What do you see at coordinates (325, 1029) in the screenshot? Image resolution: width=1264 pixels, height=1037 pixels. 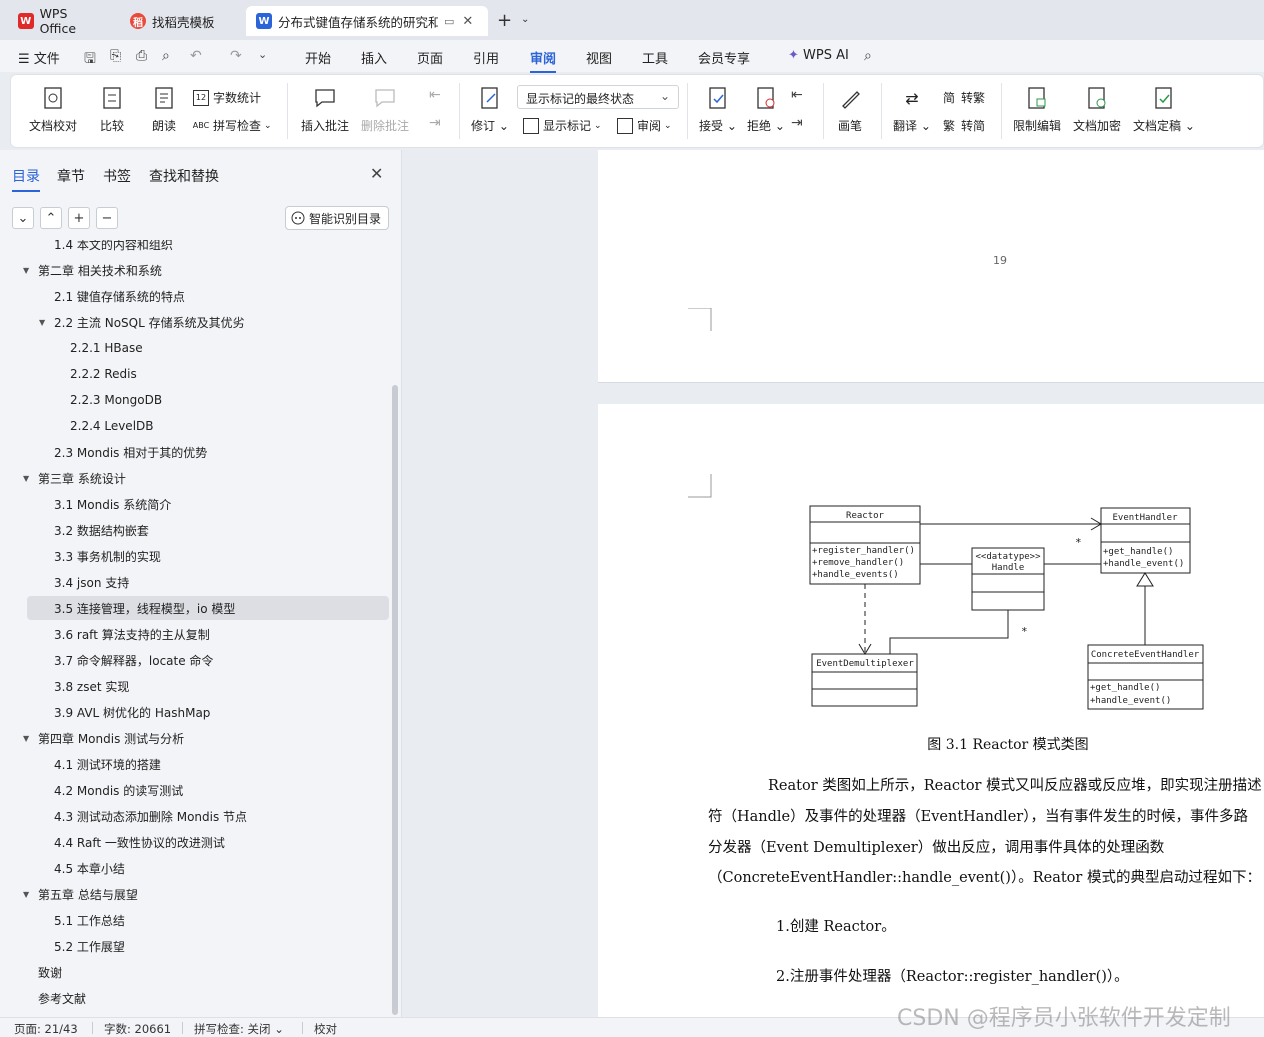 I see `proof-indicator: 校对` at bounding box center [325, 1029].